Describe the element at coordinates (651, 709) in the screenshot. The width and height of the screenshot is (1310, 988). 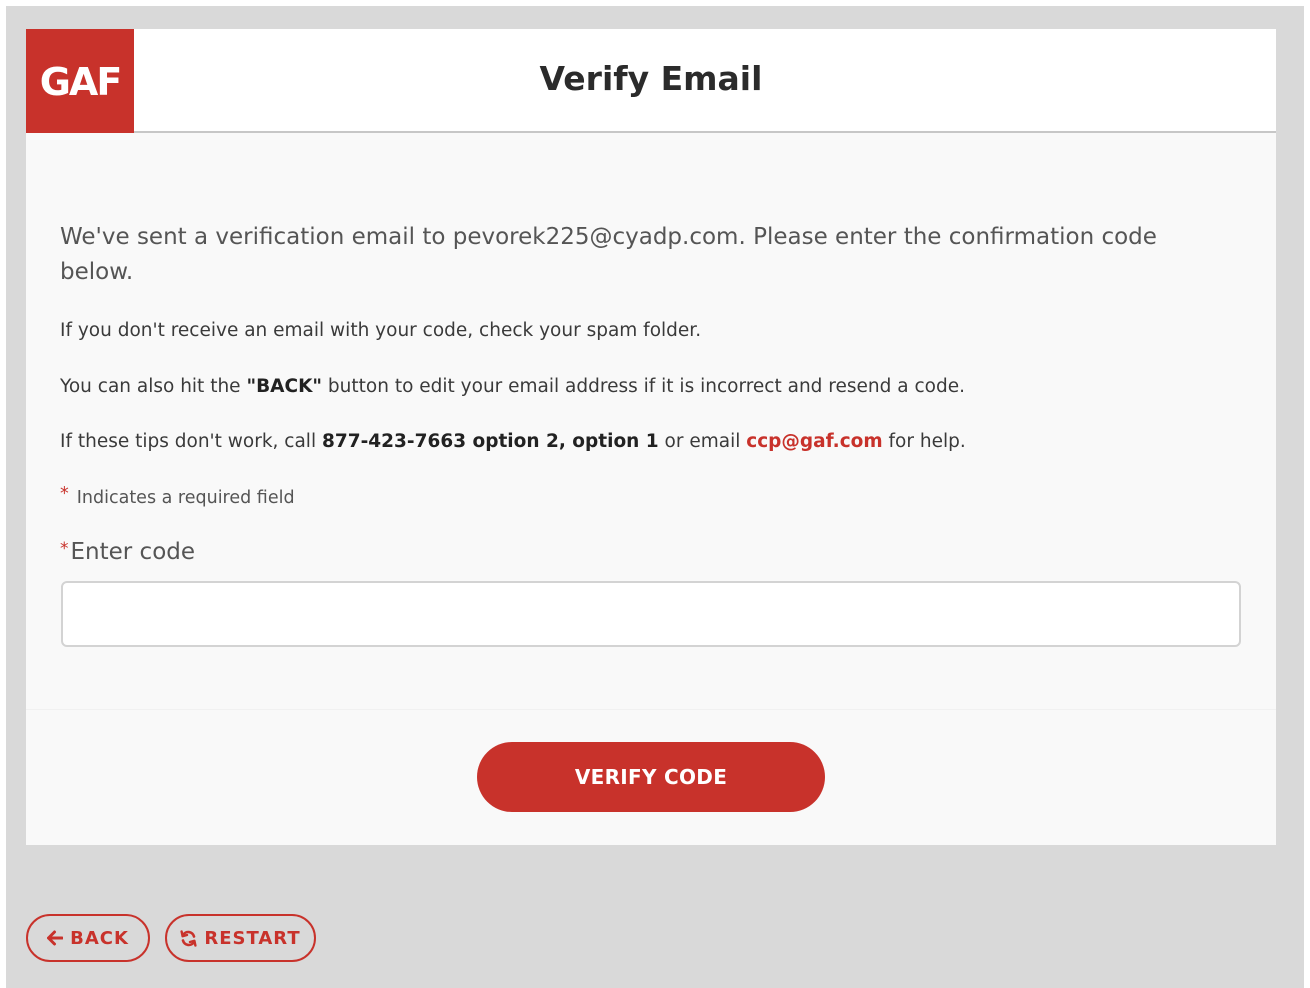
I see `form-divider` at that location.